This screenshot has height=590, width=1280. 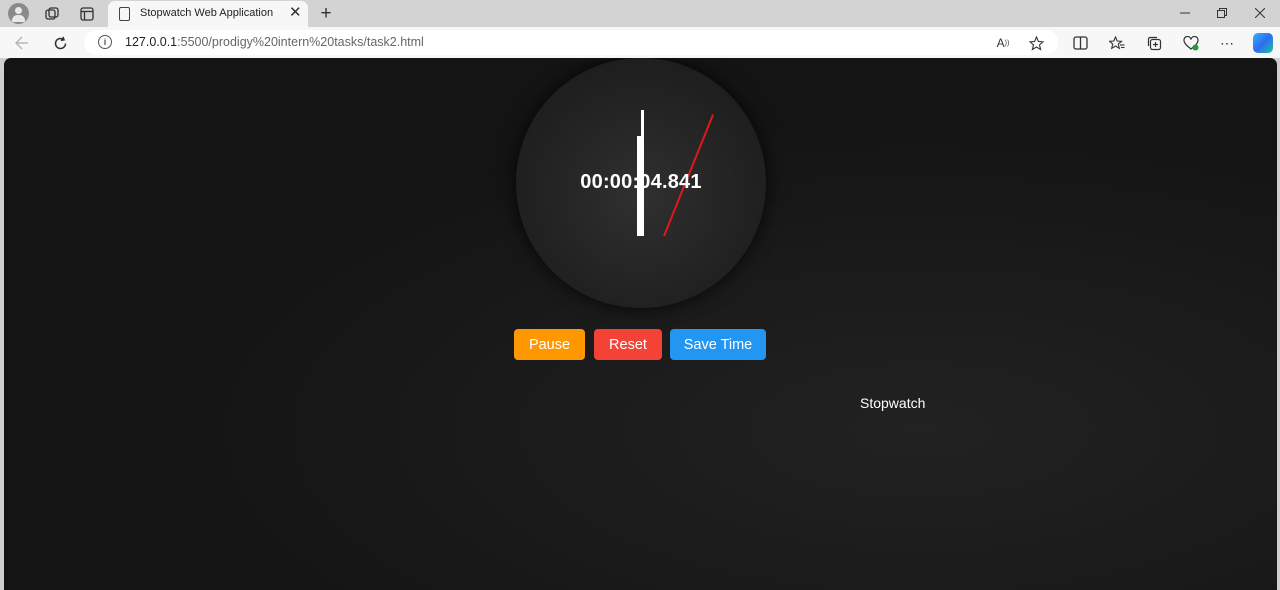 What do you see at coordinates (1117, 43) in the screenshot?
I see `favorites-icon` at bounding box center [1117, 43].